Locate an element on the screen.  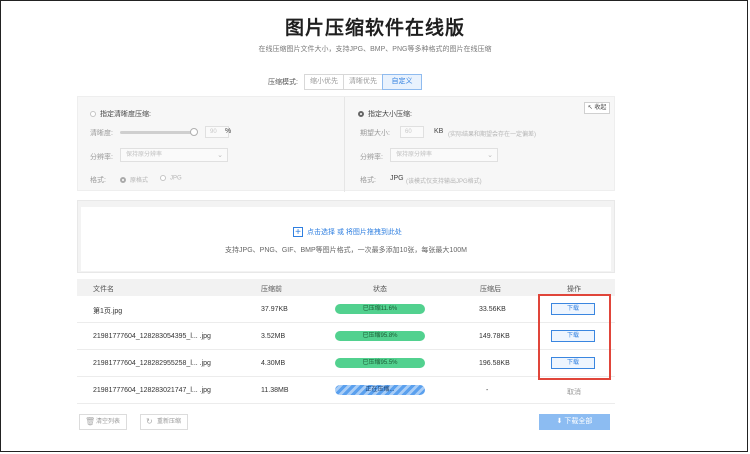
tab-clarity-first: 清晰优先 is located at coordinates (363, 82).